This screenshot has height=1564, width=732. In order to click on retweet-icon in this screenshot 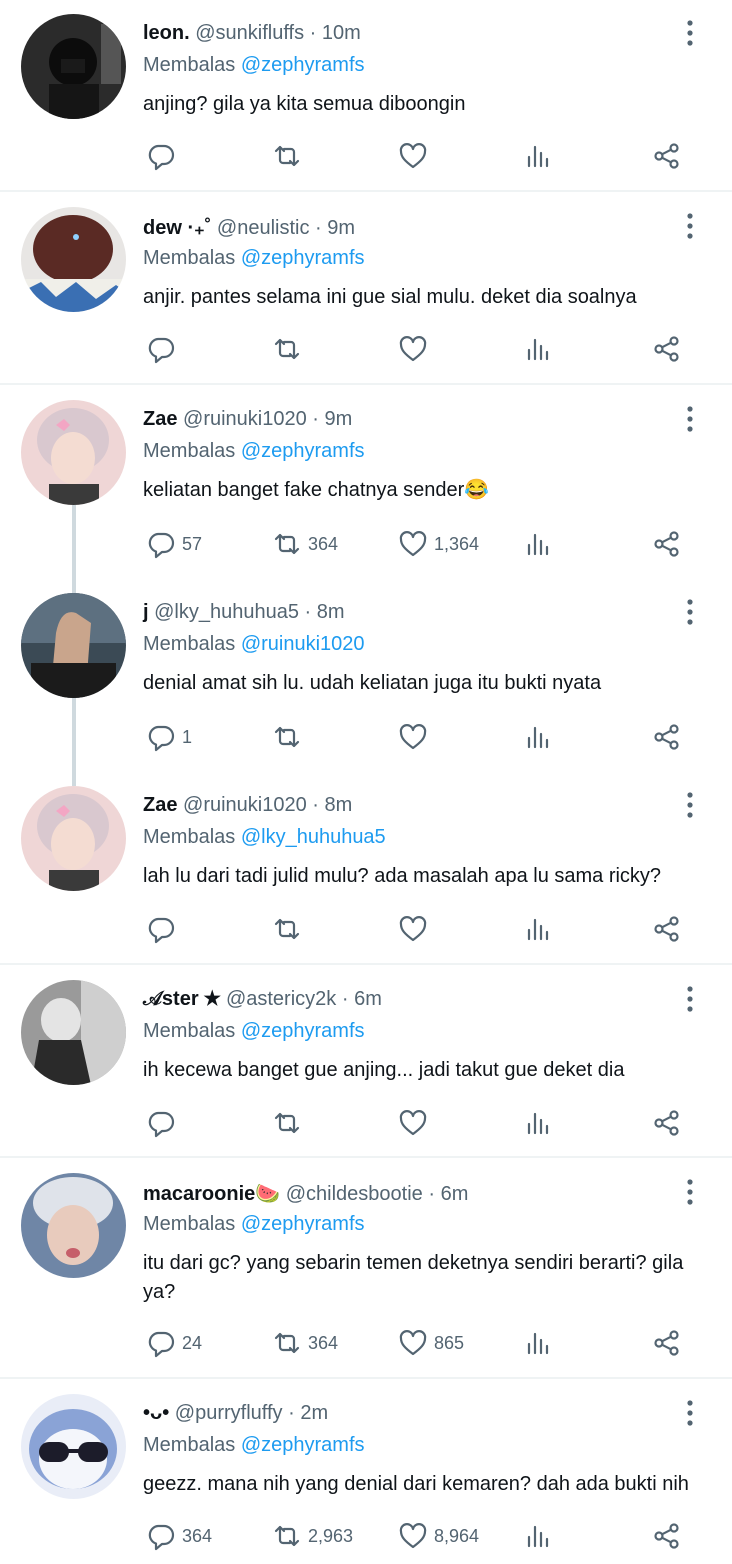, I will do `click(287, 544)`.